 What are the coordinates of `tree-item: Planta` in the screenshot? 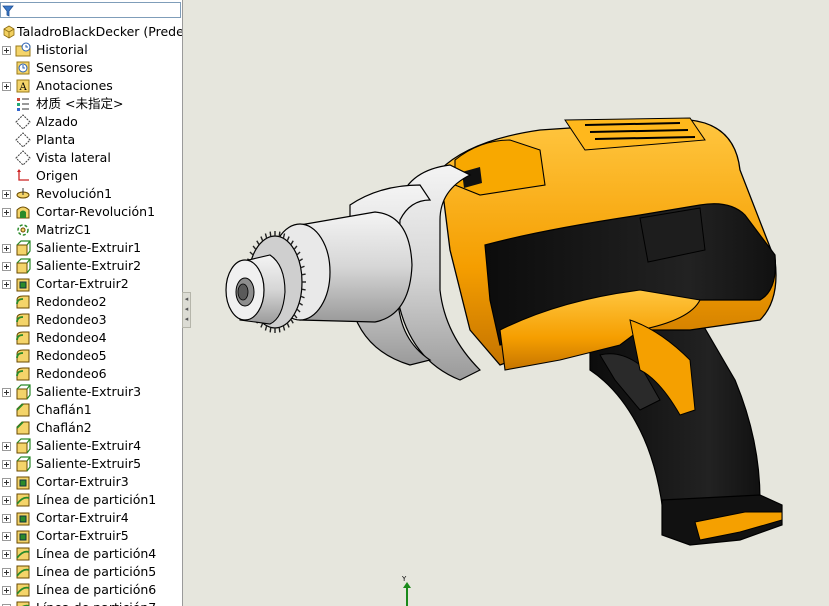 It's located at (91, 140).